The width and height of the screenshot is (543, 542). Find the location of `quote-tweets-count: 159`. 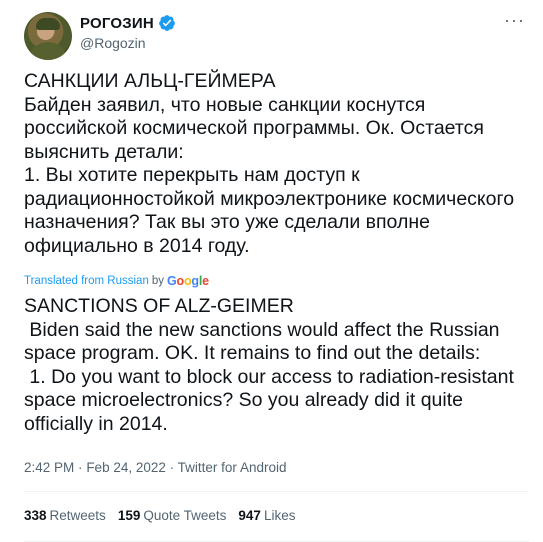

quote-tweets-count: 159 is located at coordinates (129, 515).